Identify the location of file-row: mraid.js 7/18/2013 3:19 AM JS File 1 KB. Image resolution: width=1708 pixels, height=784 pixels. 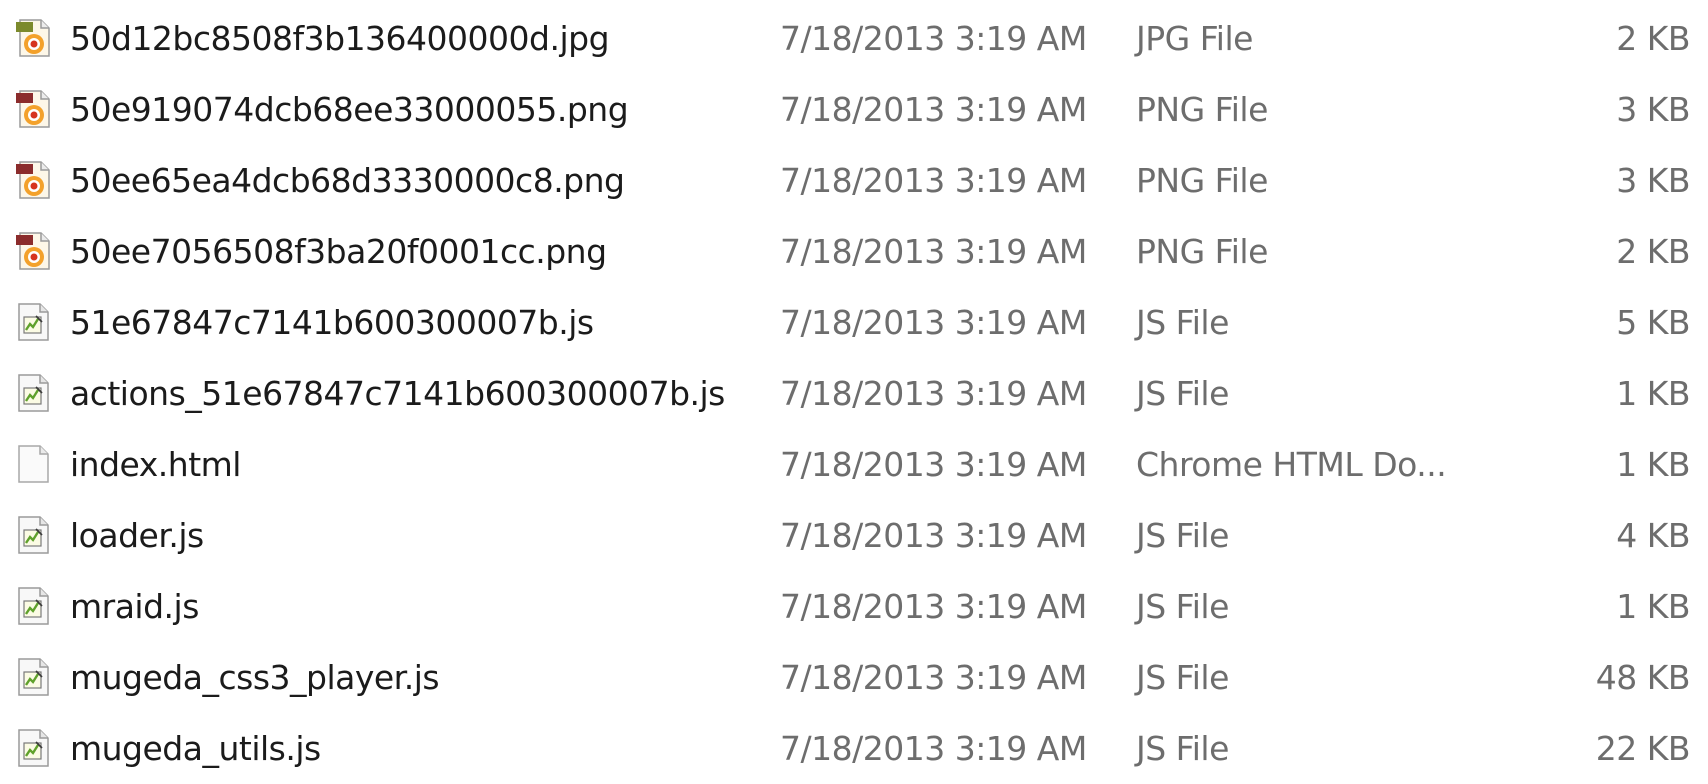
(854, 606).